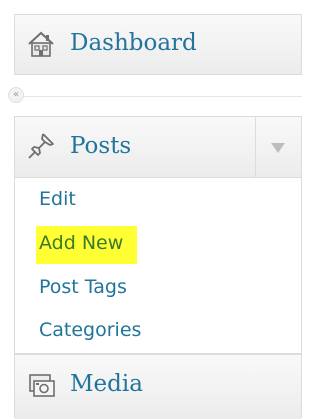 This screenshot has width=320, height=419. Describe the element at coordinates (87, 245) in the screenshot. I see `submenu-item-add-new: Add New` at that location.